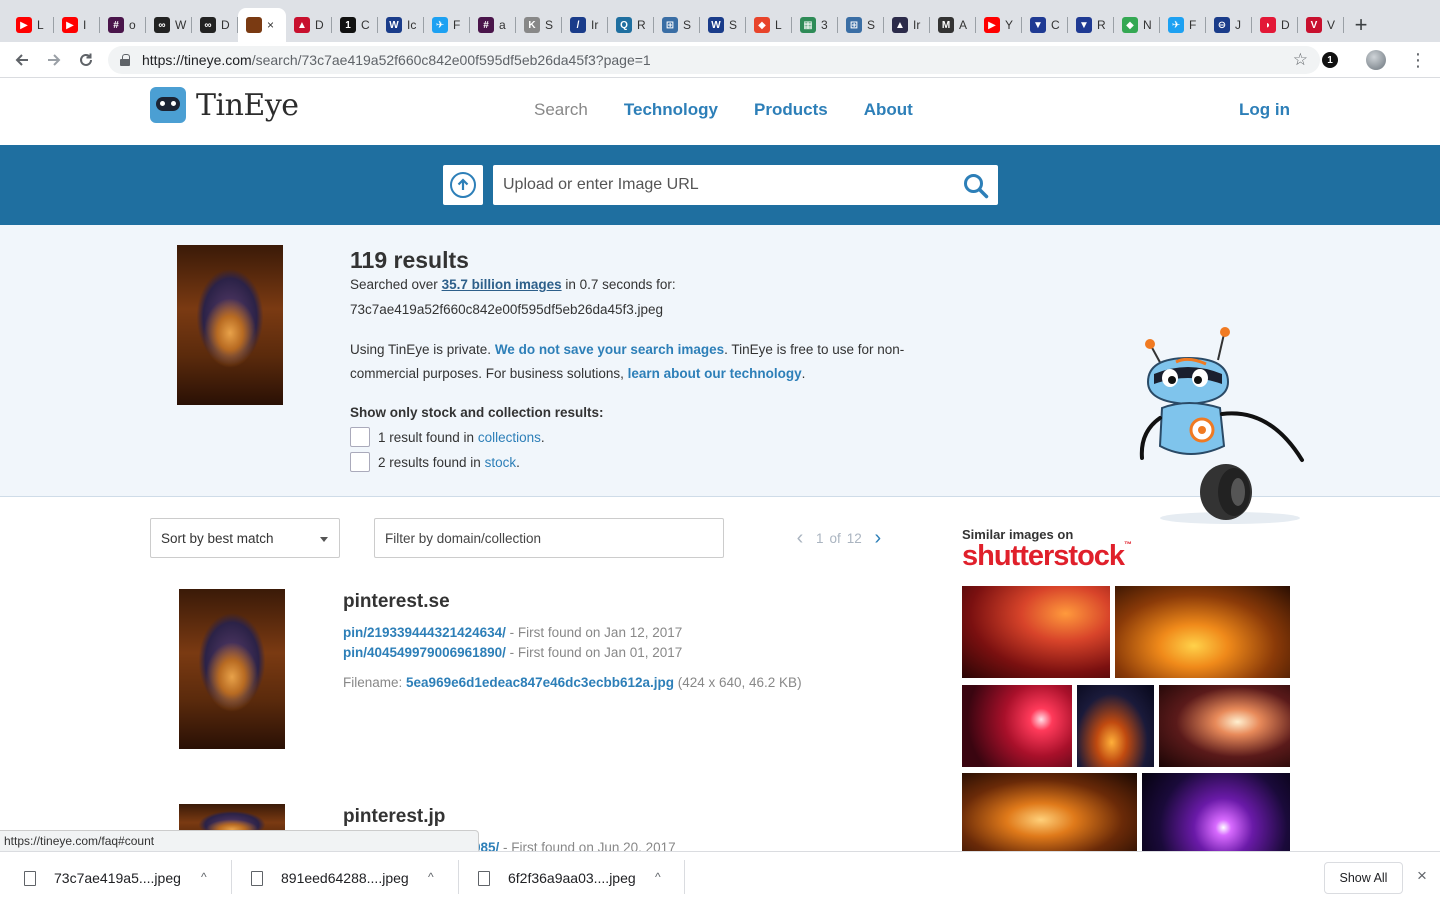  I want to click on browser-tab: WS, so click(723, 25).